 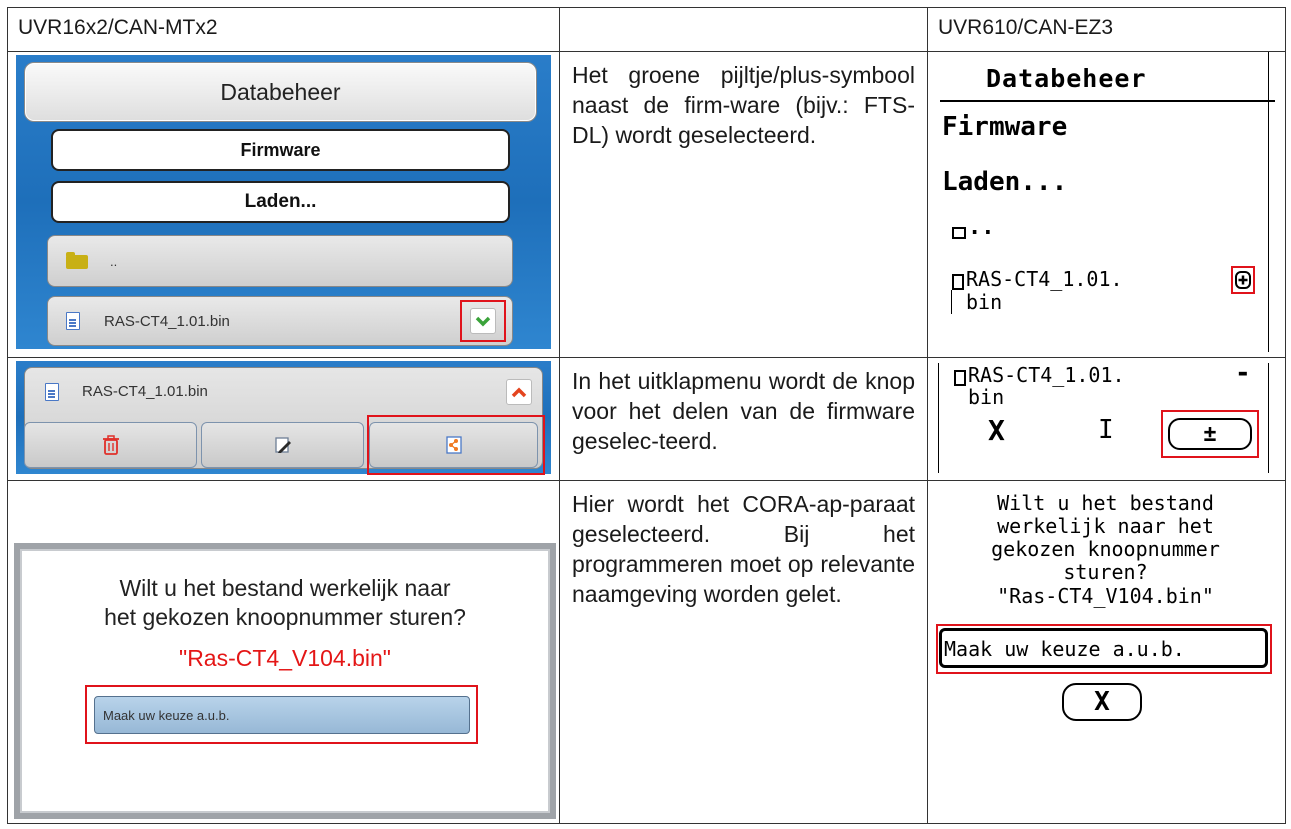 I want to click on lcd-left-tick, so click(x=951, y=302).